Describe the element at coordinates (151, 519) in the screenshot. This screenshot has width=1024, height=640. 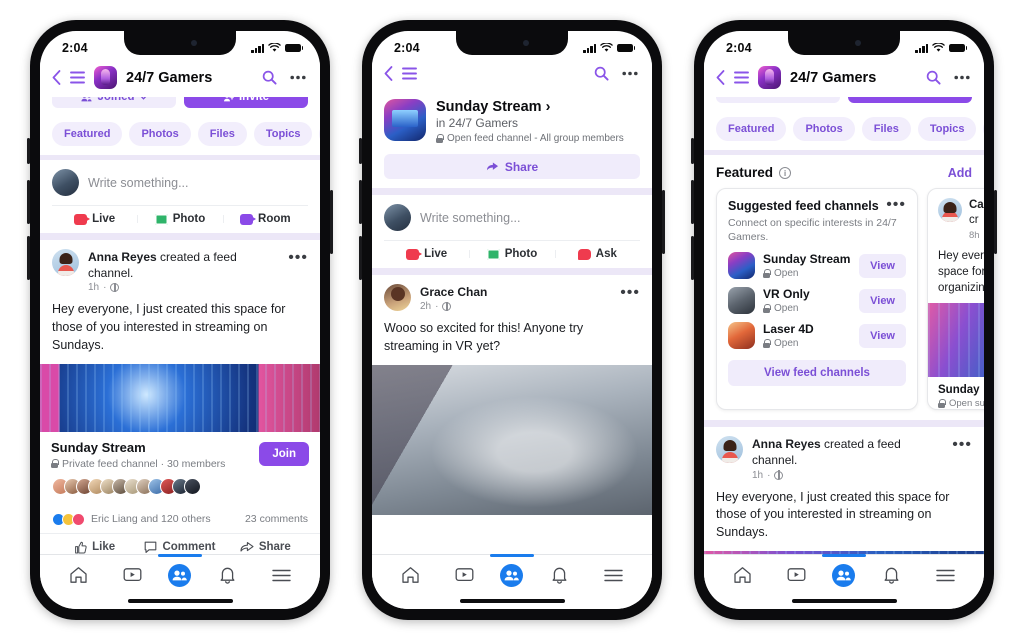
I see `reactions-text: Eric Liang and 120 others` at that location.